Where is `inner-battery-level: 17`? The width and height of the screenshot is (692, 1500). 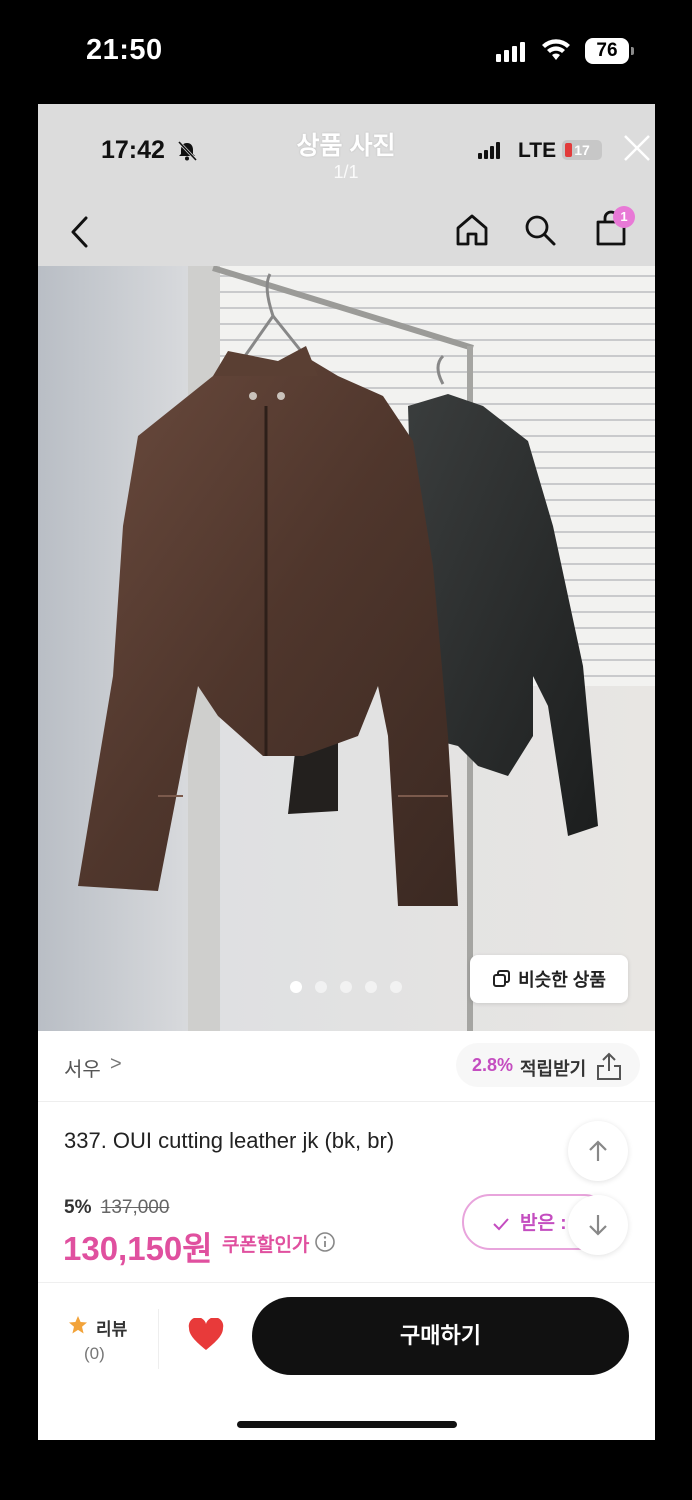 inner-battery-level: 17 is located at coordinates (582, 150).